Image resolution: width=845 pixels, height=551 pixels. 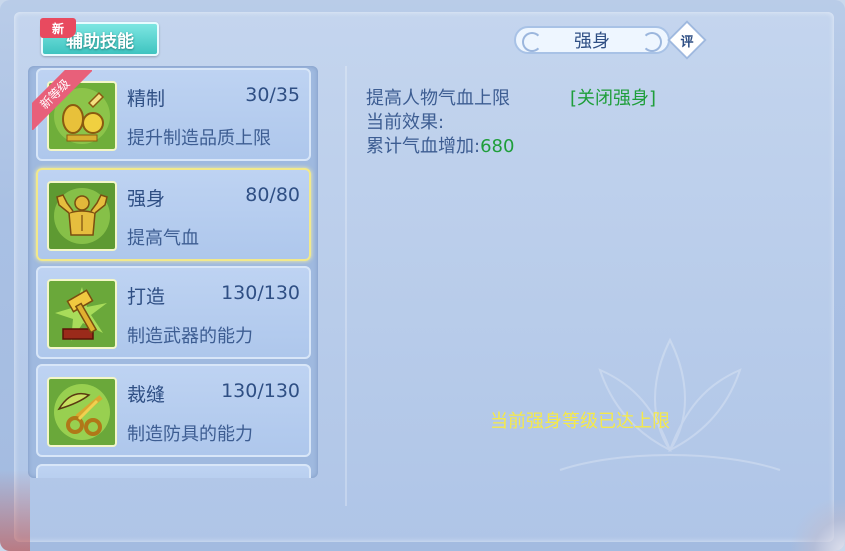 What do you see at coordinates (497, 146) in the screenshot?
I see `hp-increase-value: 680` at bounding box center [497, 146].